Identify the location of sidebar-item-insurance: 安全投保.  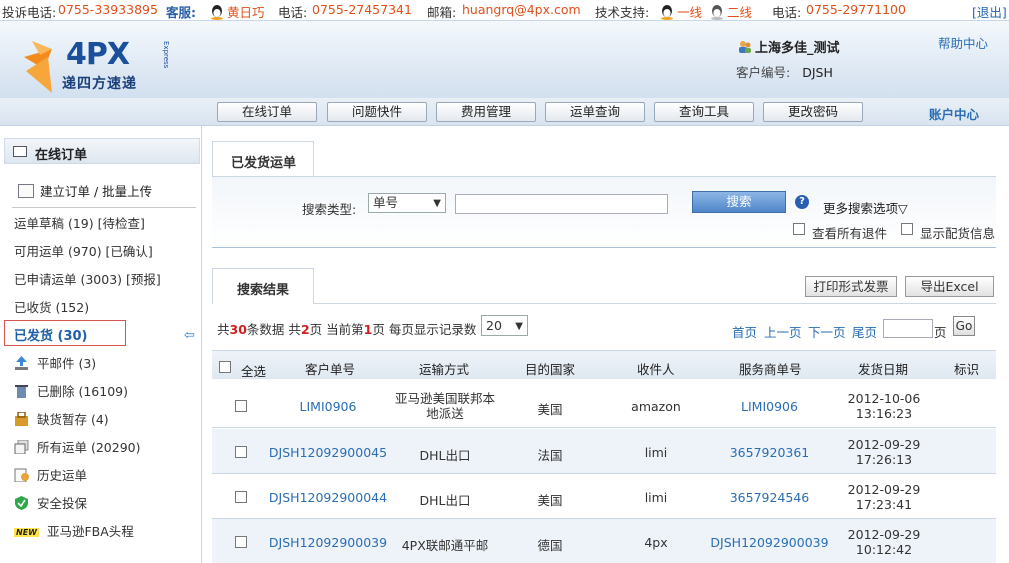
(50, 502).